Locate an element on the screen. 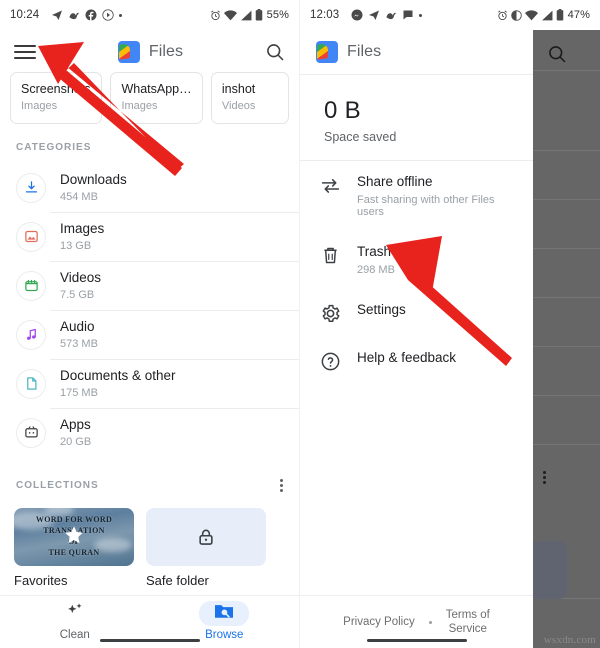 The image size is (600, 648). drawer-item-help-feedback: Help & feedback is located at coordinates (416, 361).